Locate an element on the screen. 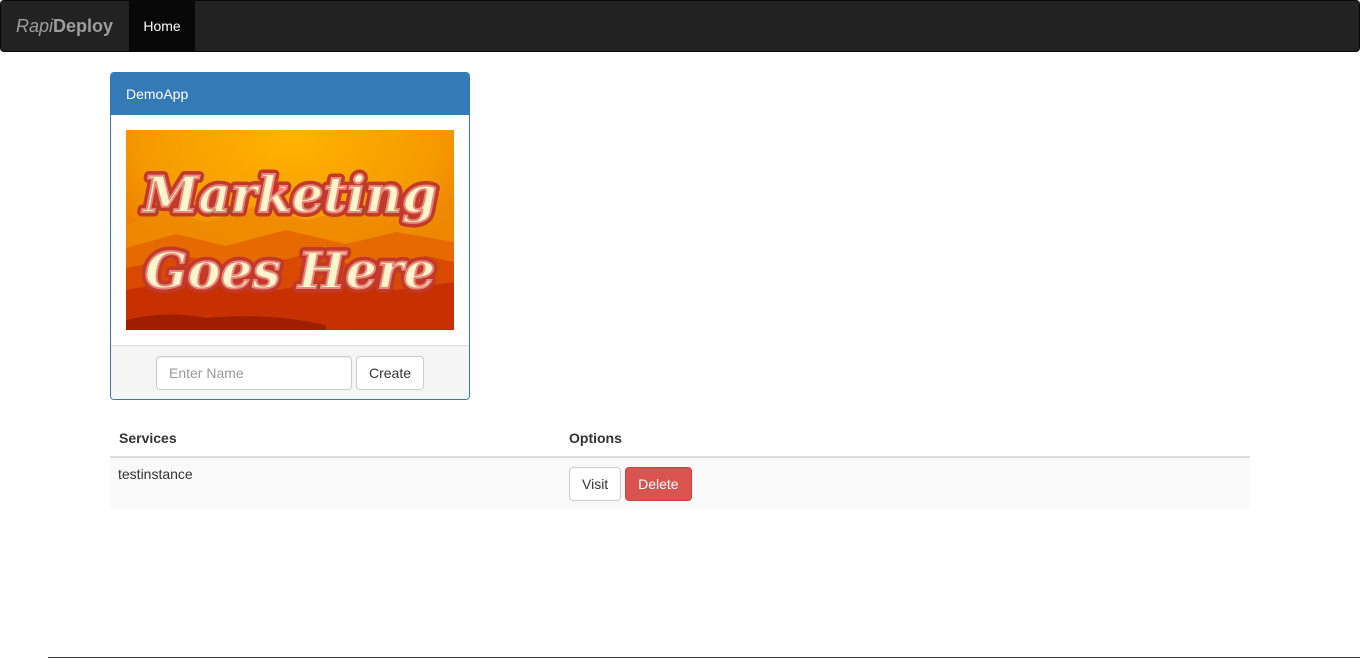 The width and height of the screenshot is (1360, 658). table-row: testinstance Visit Delete is located at coordinates (680, 483).